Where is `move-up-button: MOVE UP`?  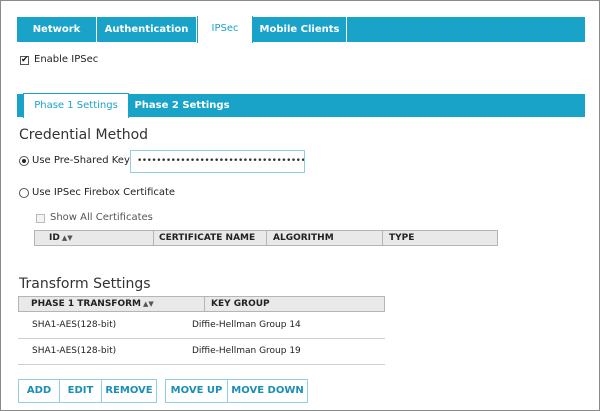 move-up-button: MOVE UP is located at coordinates (197, 391).